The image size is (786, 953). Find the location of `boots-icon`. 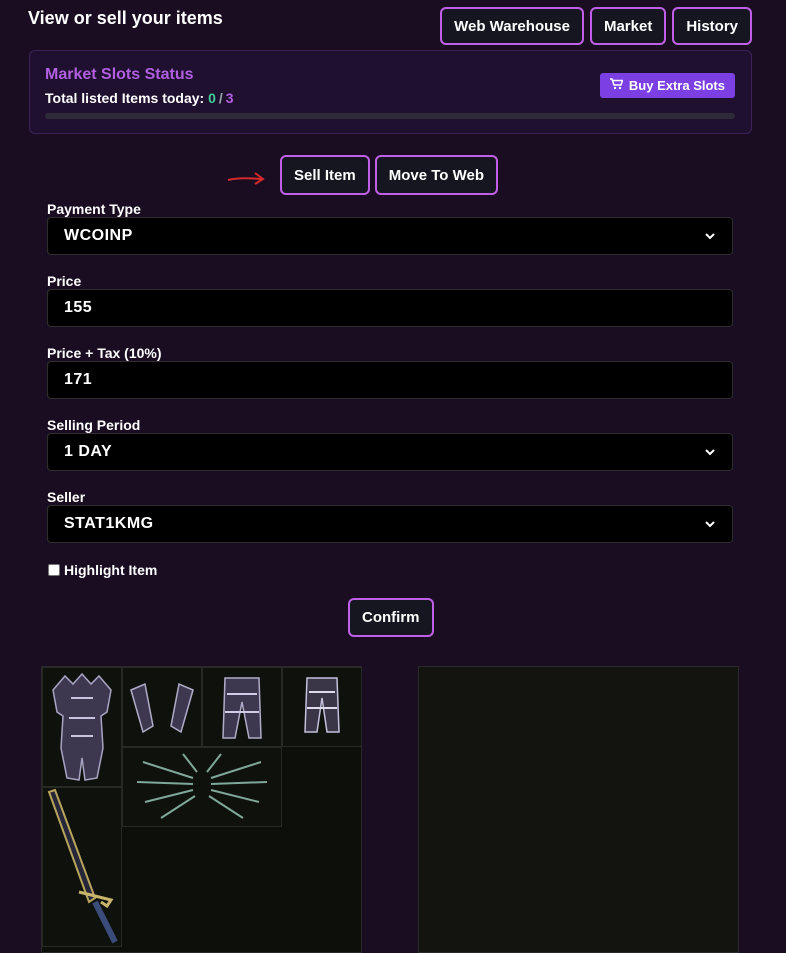

boots-icon is located at coordinates (322, 705).